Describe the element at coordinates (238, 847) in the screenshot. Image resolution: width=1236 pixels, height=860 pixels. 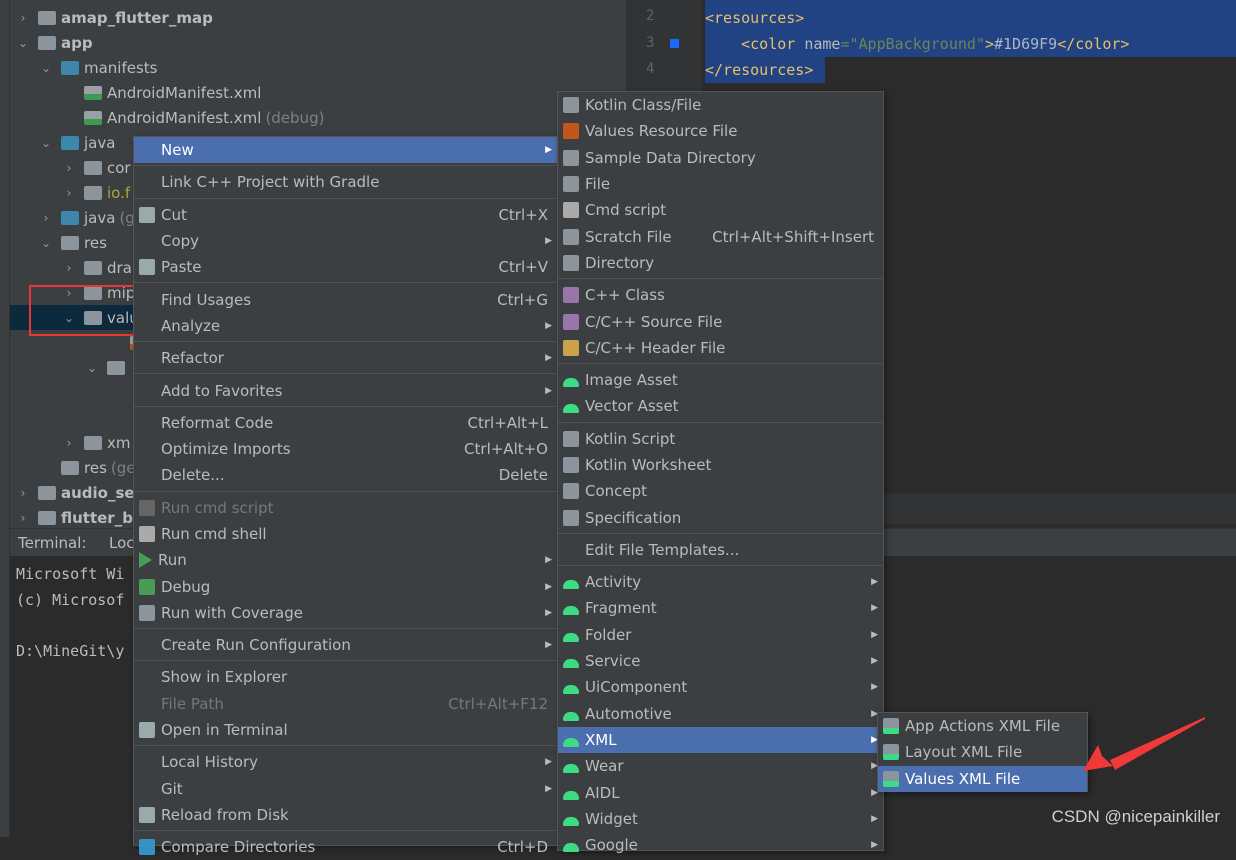
I see `menu-item-label: Compare Directories` at that location.